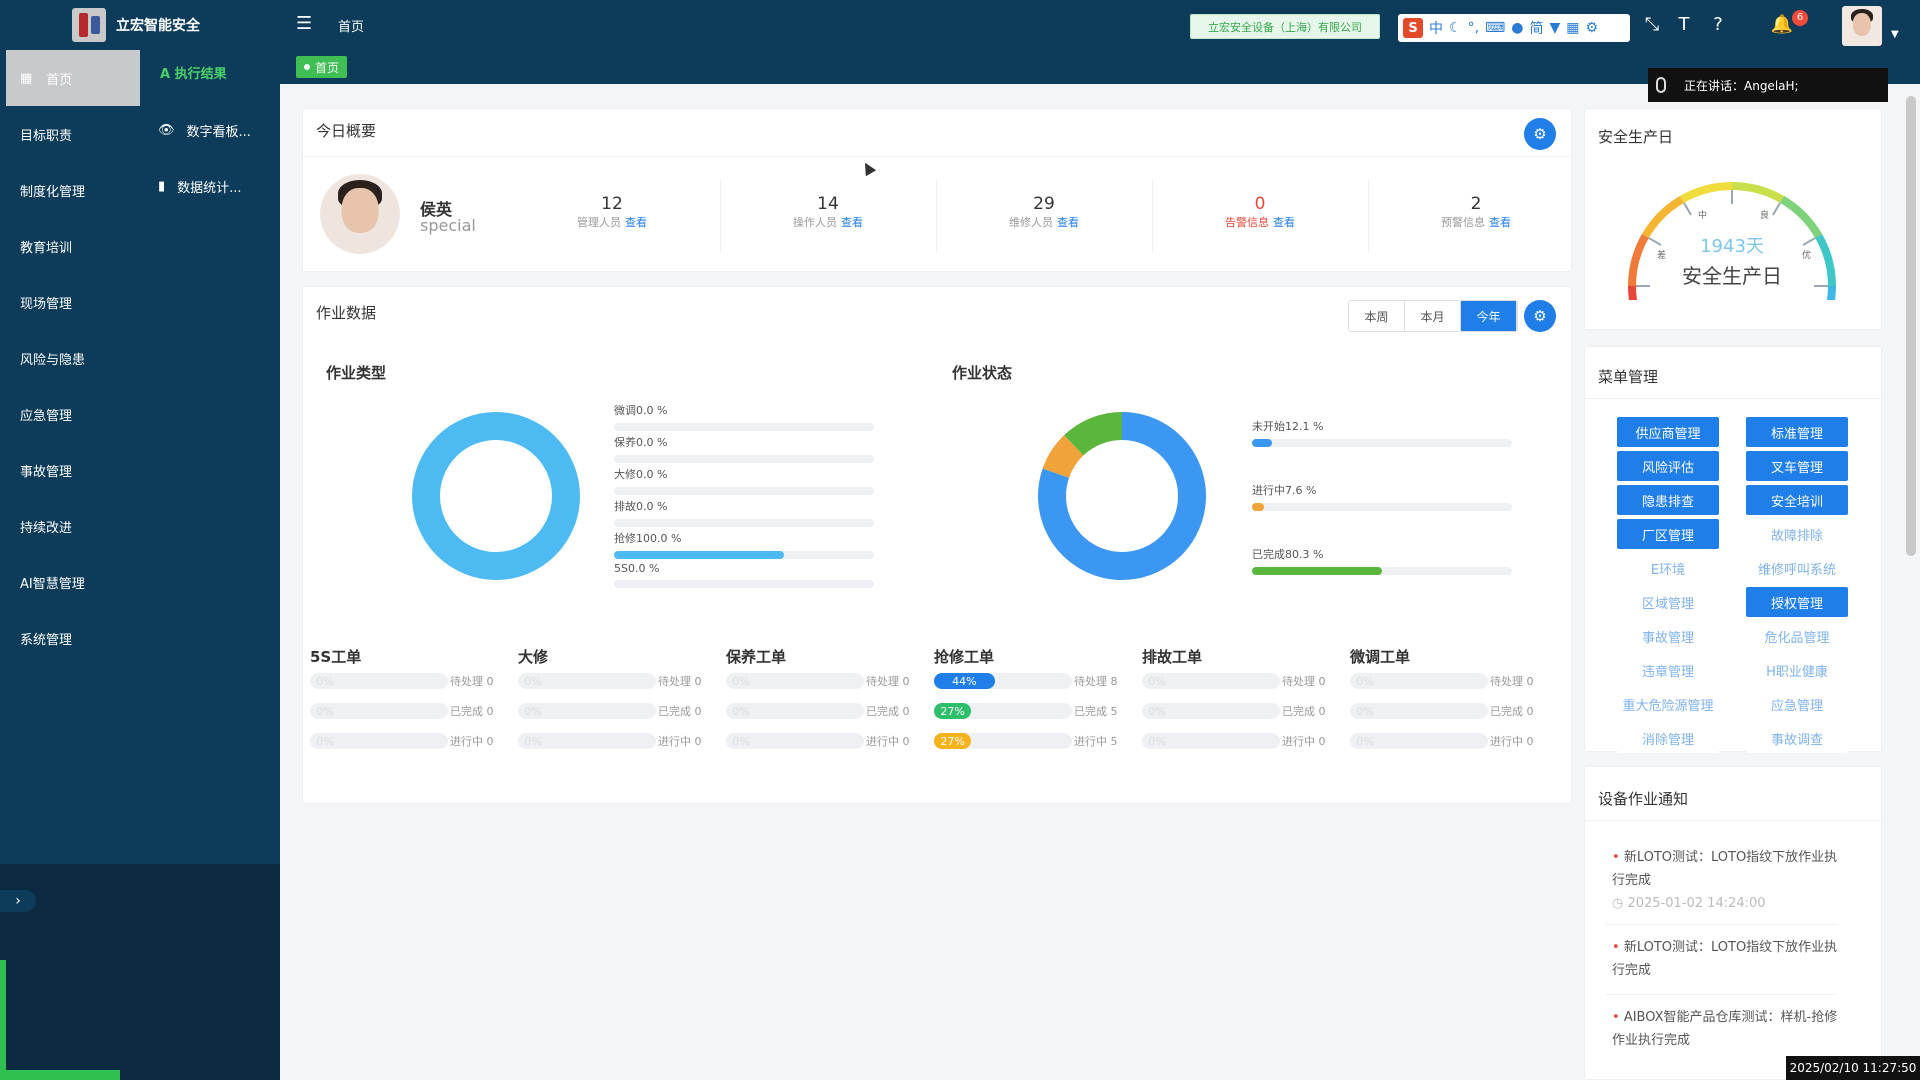 The height and width of the screenshot is (1080, 1920). Describe the element at coordinates (305, 24) in the screenshot. I see `menu-toggle-icon: ☰` at that location.